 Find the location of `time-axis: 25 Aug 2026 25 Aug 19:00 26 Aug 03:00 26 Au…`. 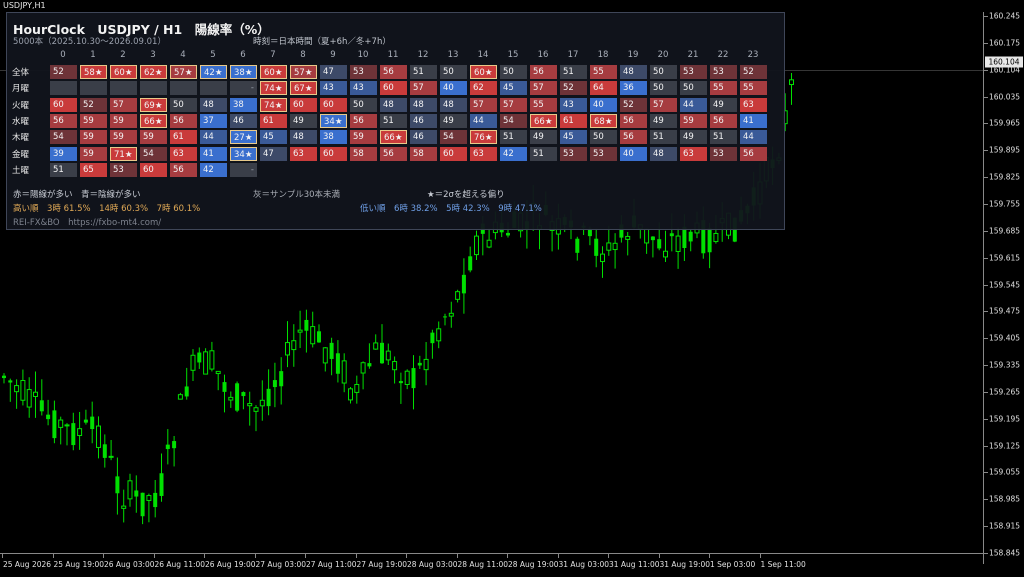

time-axis: 25 Aug 2026 25 Aug 19:00 26 Aug 03:00 26 Au… is located at coordinates (491, 565).